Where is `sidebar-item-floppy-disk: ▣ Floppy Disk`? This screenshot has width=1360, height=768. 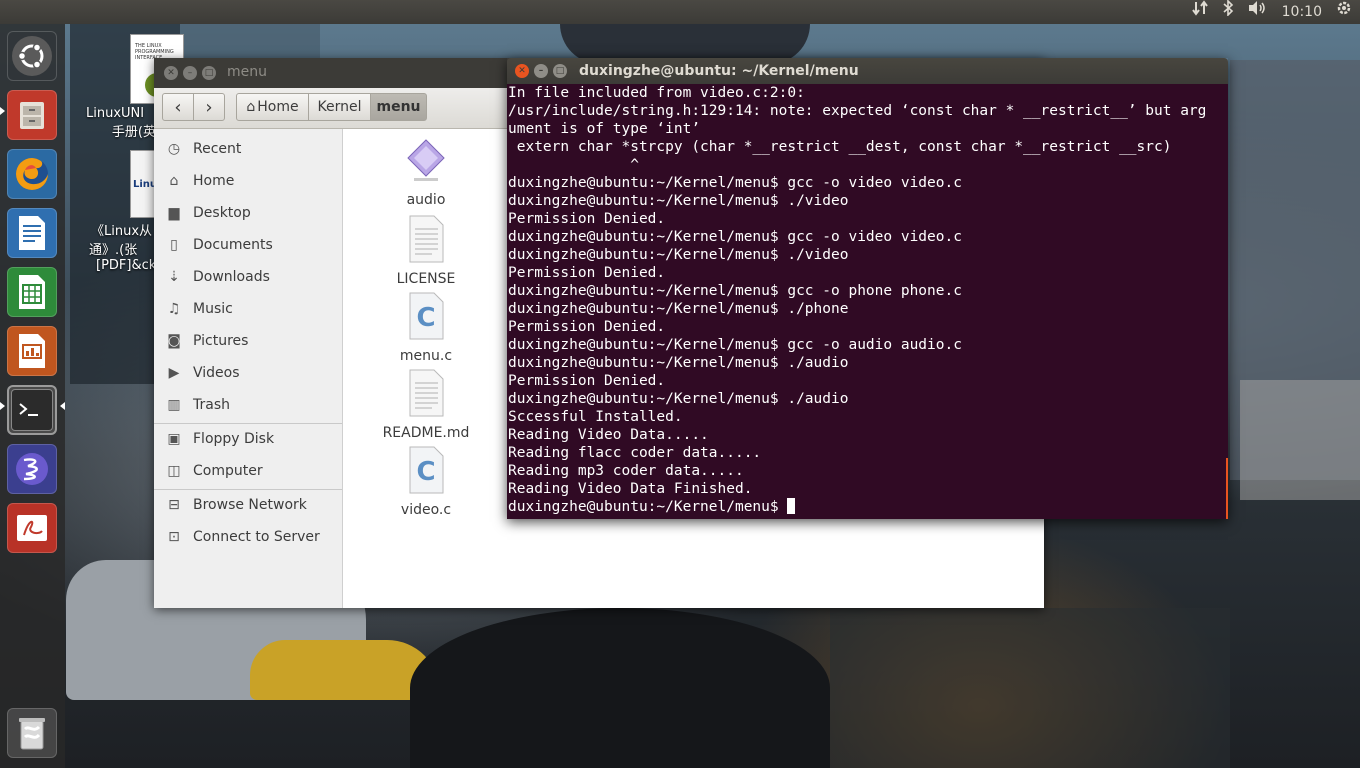 sidebar-item-floppy-disk: ▣ Floppy Disk is located at coordinates (248, 439).